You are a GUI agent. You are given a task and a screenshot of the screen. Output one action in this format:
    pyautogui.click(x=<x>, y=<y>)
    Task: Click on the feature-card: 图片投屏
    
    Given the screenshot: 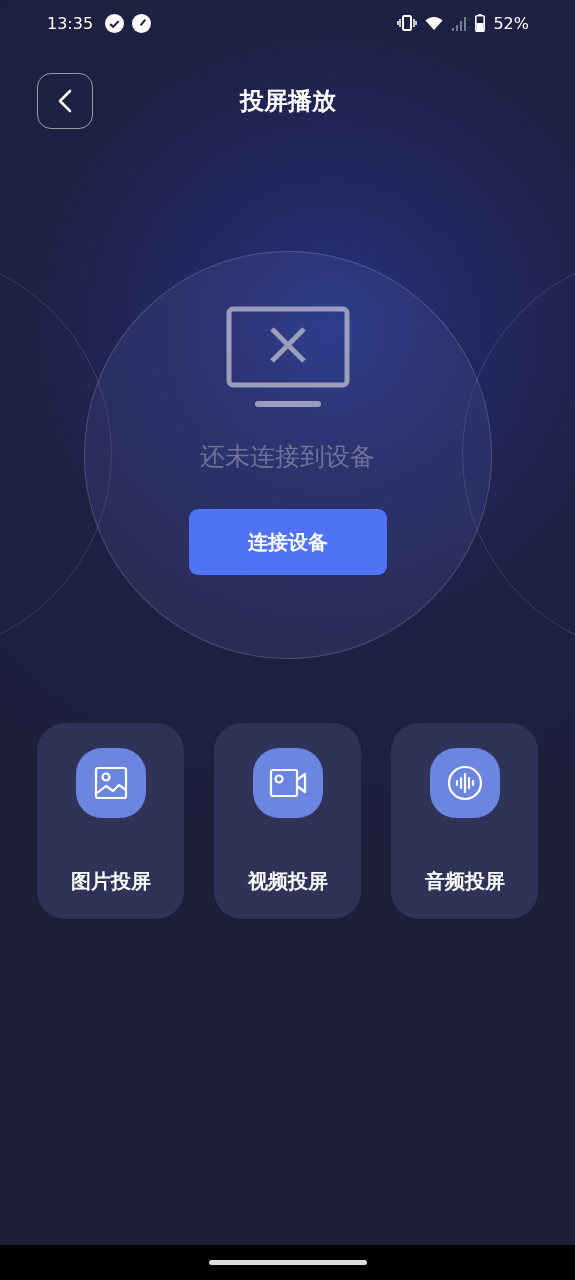 What is the action you would take?
    pyautogui.click(x=110, y=821)
    